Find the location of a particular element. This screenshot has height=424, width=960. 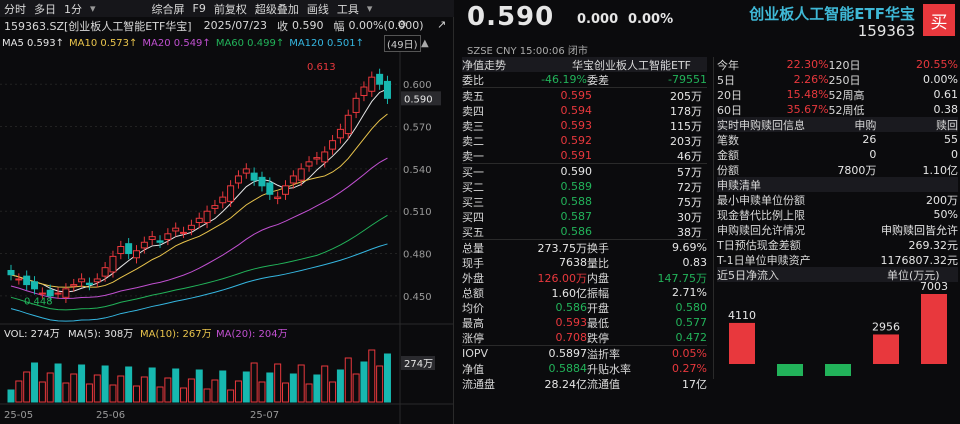

buy-button: 买 is located at coordinates (939, 20).